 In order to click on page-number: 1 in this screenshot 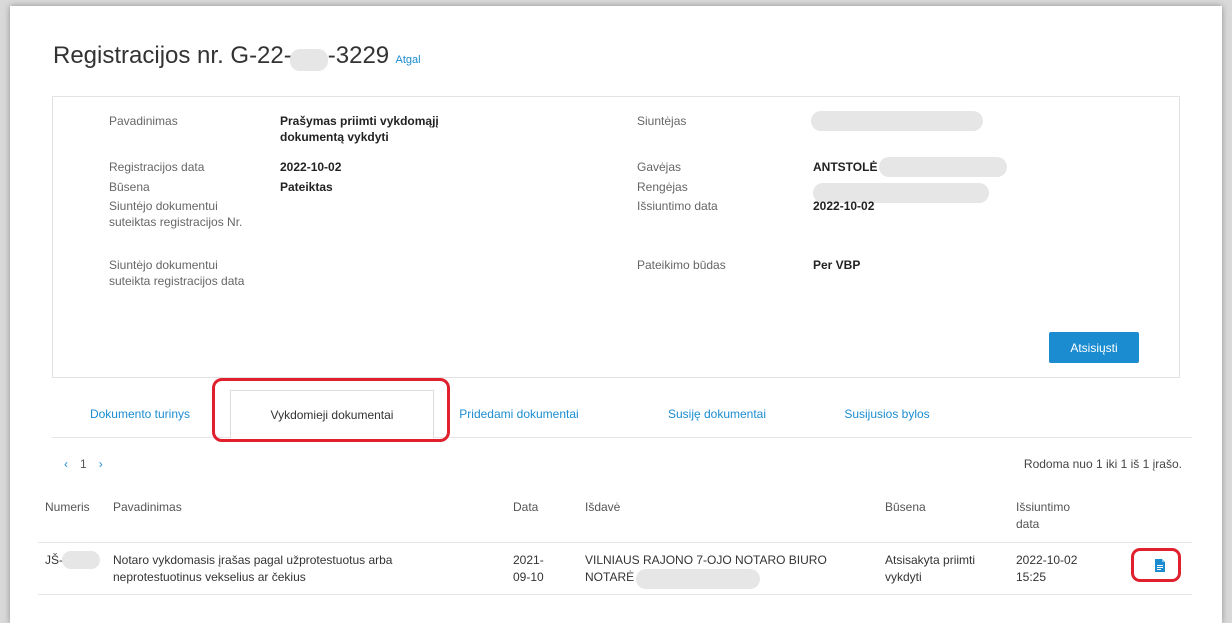, I will do `click(83, 464)`.